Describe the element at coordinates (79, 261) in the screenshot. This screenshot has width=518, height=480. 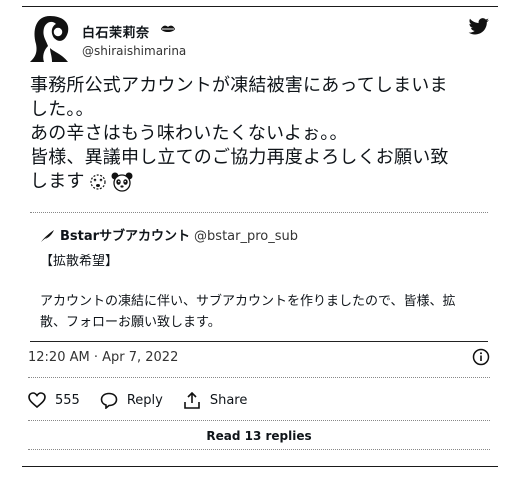
I see `quoted-tag: 【拡散希望】` at that location.